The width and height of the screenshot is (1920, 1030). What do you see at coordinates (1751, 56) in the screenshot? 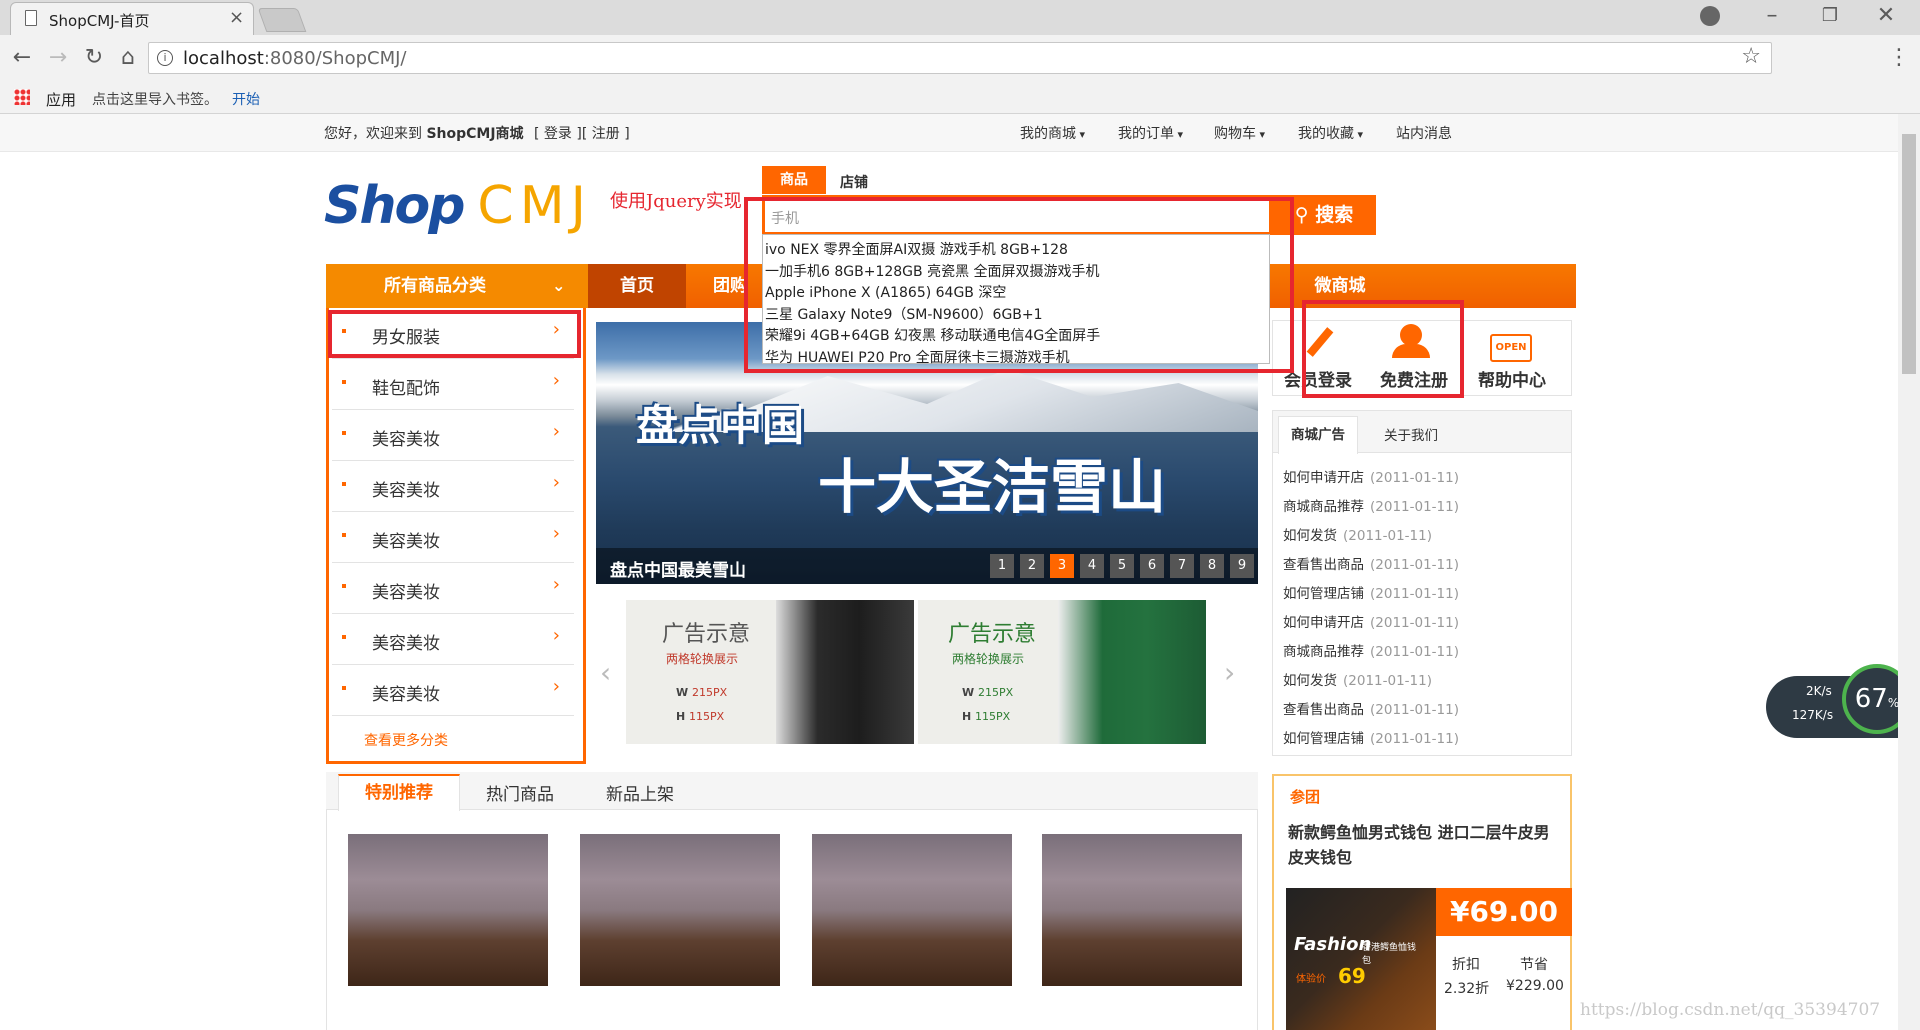
I see `star-icon: ☆` at bounding box center [1751, 56].